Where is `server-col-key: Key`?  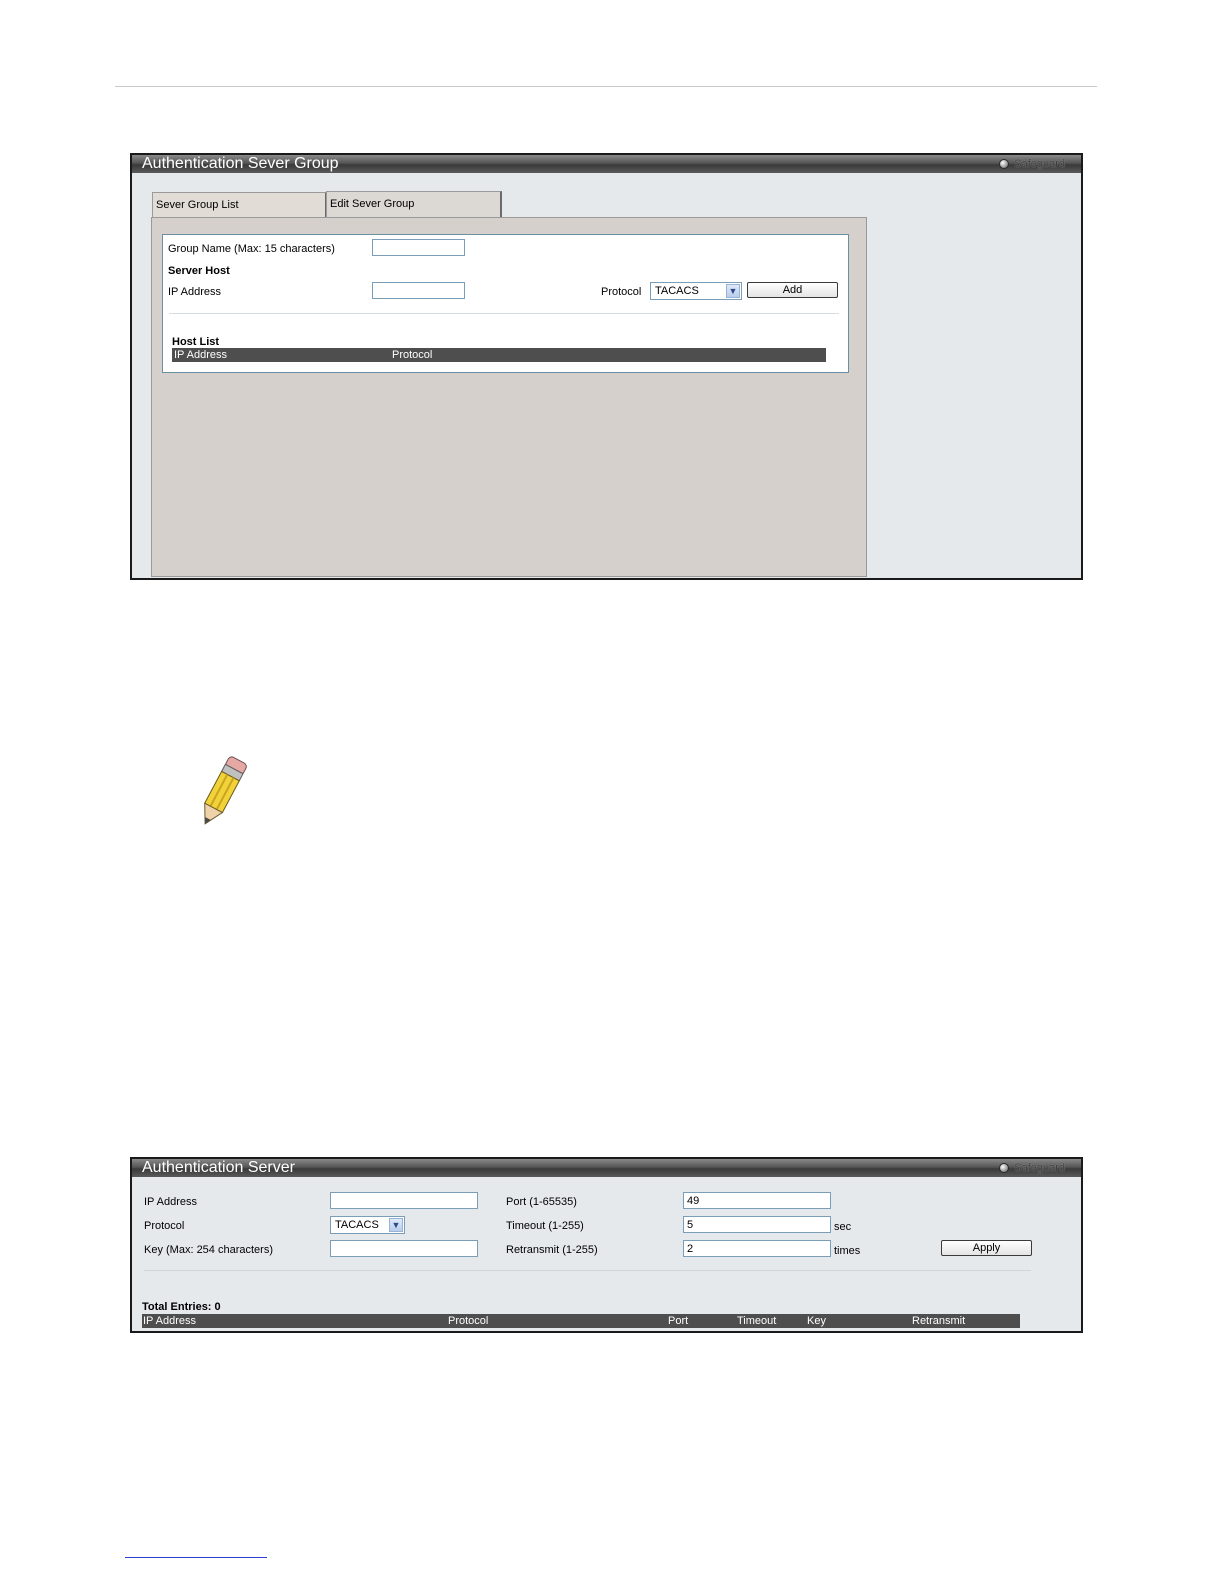
server-col-key: Key is located at coordinates (816, 1321).